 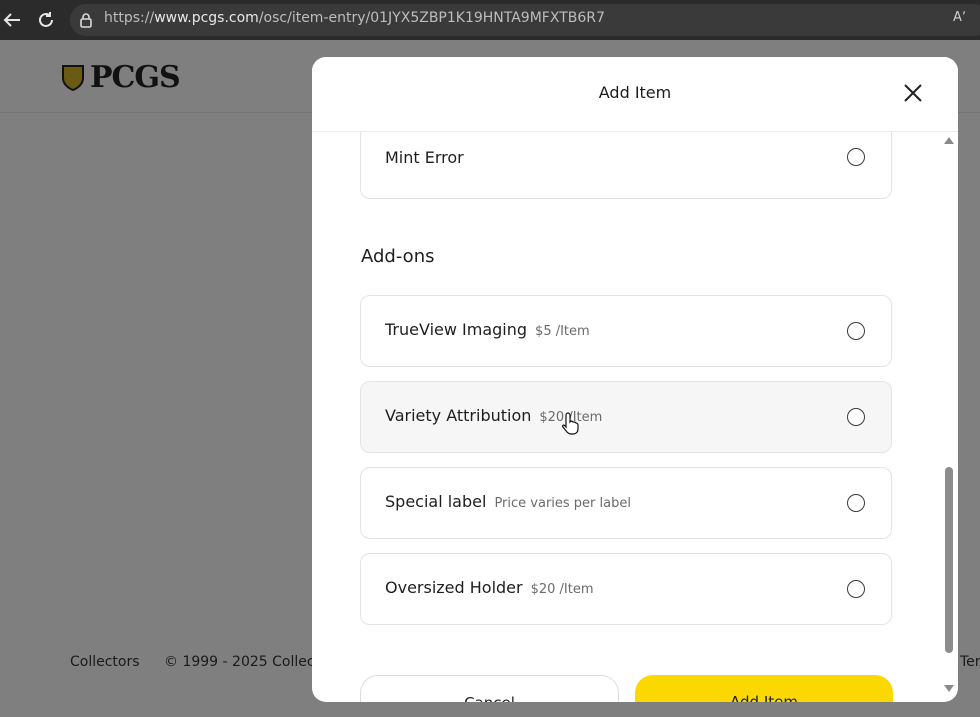 What do you see at coordinates (764, 688) in the screenshot?
I see `add-item-button: Add Item` at bounding box center [764, 688].